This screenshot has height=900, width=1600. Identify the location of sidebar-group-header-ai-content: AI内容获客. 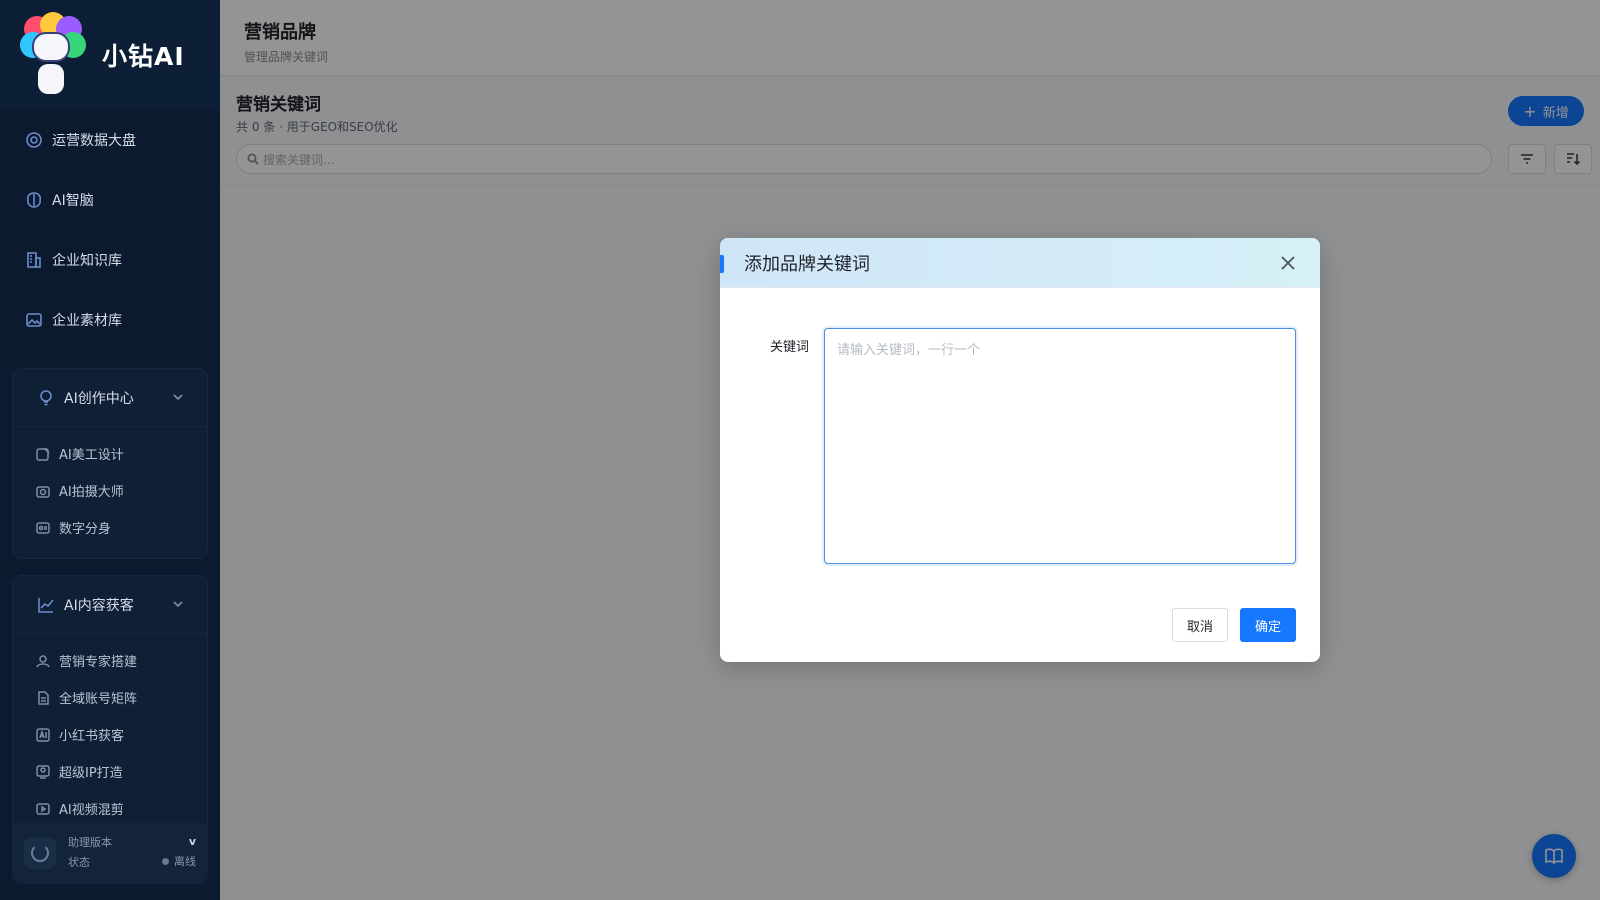
(110, 605).